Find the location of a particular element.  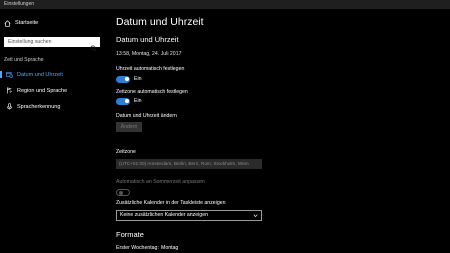

calendar-clock-icon is located at coordinates (9, 74).